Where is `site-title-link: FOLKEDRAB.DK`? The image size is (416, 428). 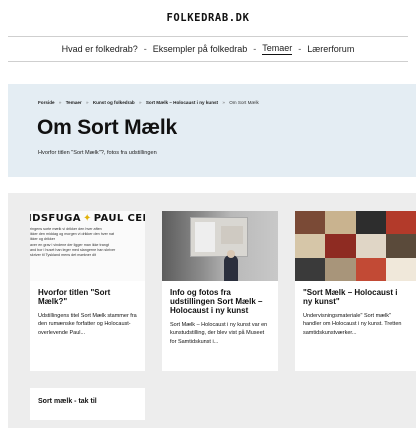
site-title-link: FOLKEDRAB.DK is located at coordinates (207, 18).